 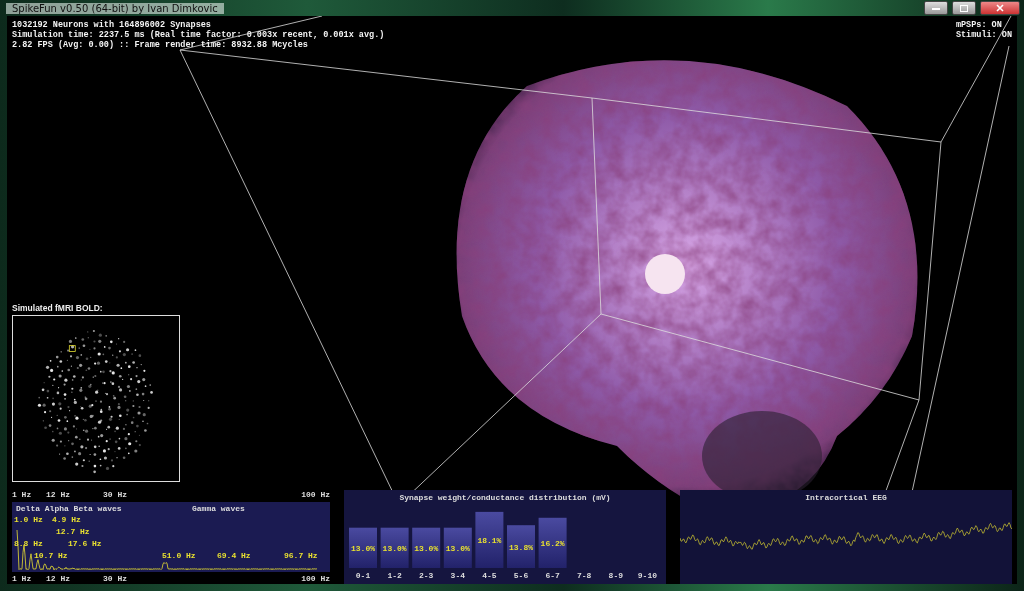 What do you see at coordinates (301, 556) in the screenshot?
I see `peak-label: 96.7 Hz` at bounding box center [301, 556].